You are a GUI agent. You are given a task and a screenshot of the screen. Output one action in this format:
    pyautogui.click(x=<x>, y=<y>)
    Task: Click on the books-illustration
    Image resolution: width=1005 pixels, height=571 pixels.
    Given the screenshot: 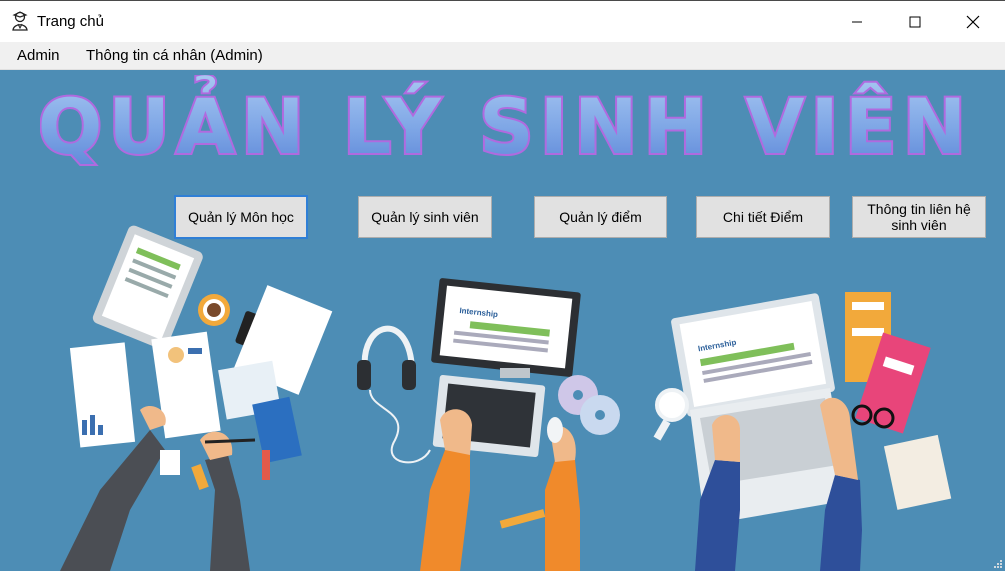 What is the action you would take?
    pyautogui.click(x=888, y=363)
    